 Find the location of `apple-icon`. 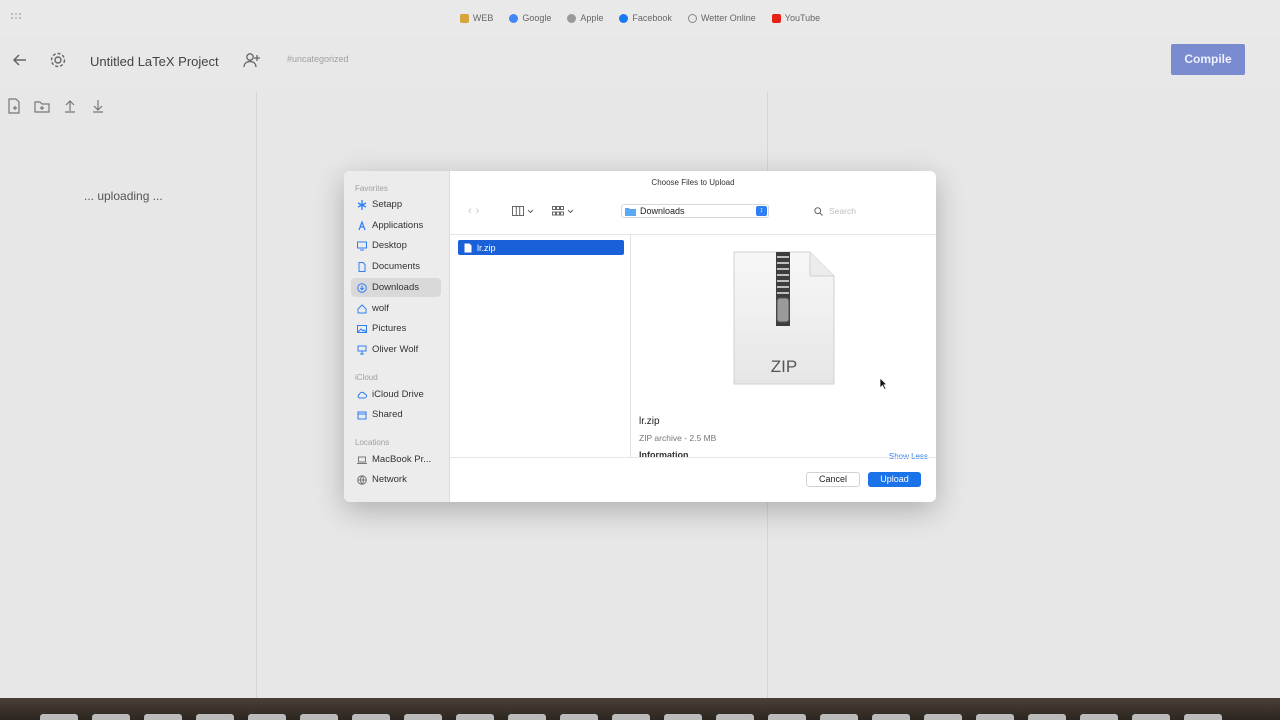

apple-icon is located at coordinates (572, 18).